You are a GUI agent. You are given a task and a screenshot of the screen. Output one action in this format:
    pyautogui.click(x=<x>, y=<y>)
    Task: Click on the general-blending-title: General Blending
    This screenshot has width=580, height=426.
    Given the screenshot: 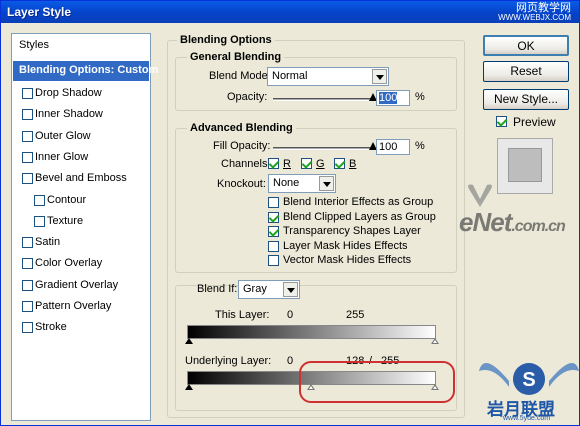 What is the action you would take?
    pyautogui.click(x=236, y=57)
    